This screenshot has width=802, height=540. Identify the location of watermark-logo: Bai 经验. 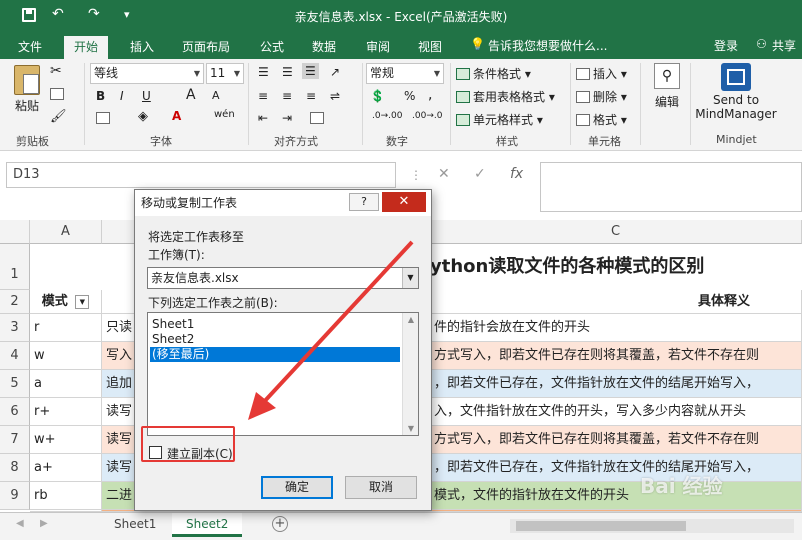
(681, 486).